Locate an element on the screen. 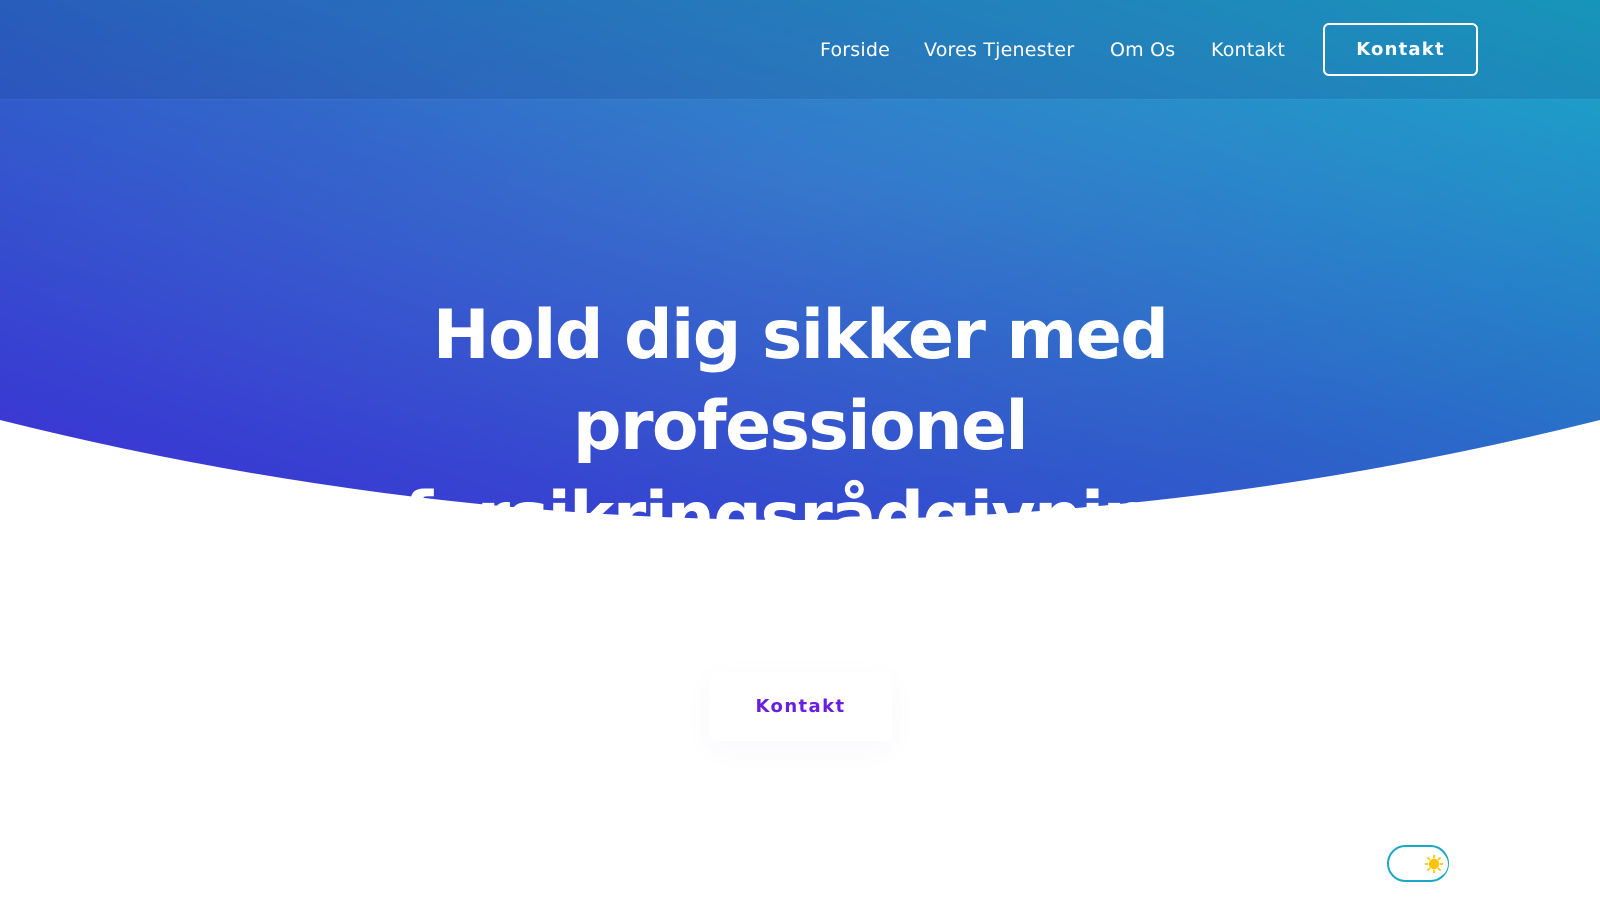 Image resolution: width=1600 pixels, height=900 pixels. sun-icon is located at coordinates (1434, 864).